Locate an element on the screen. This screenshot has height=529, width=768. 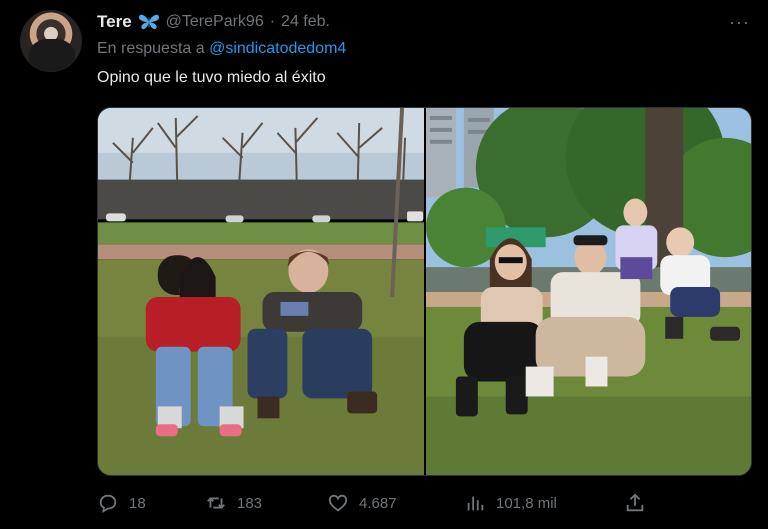
like-count: 4.687 is located at coordinates (378, 503).